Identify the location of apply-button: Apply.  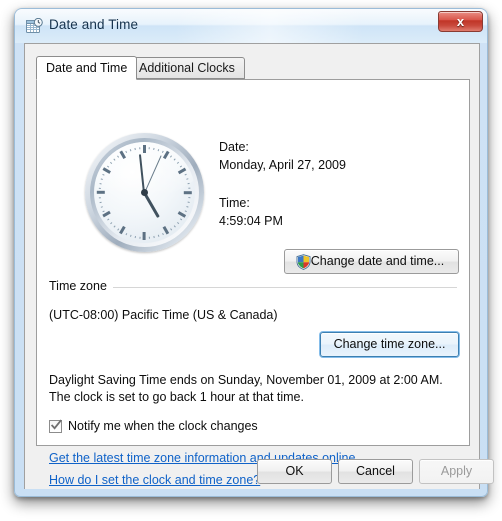
(456, 471).